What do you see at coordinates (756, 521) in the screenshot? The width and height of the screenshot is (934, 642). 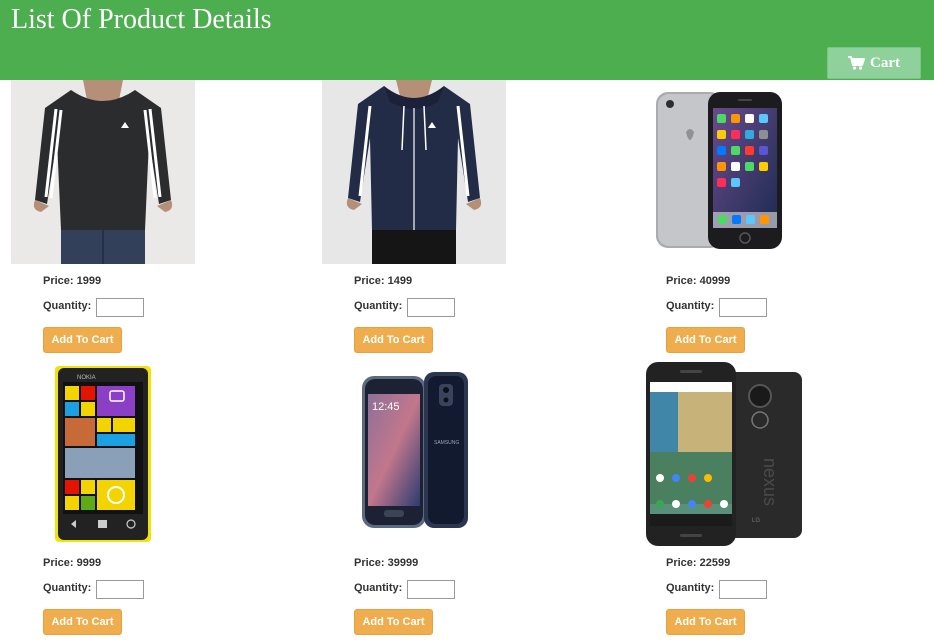 I see `svg-text: LG` at bounding box center [756, 521].